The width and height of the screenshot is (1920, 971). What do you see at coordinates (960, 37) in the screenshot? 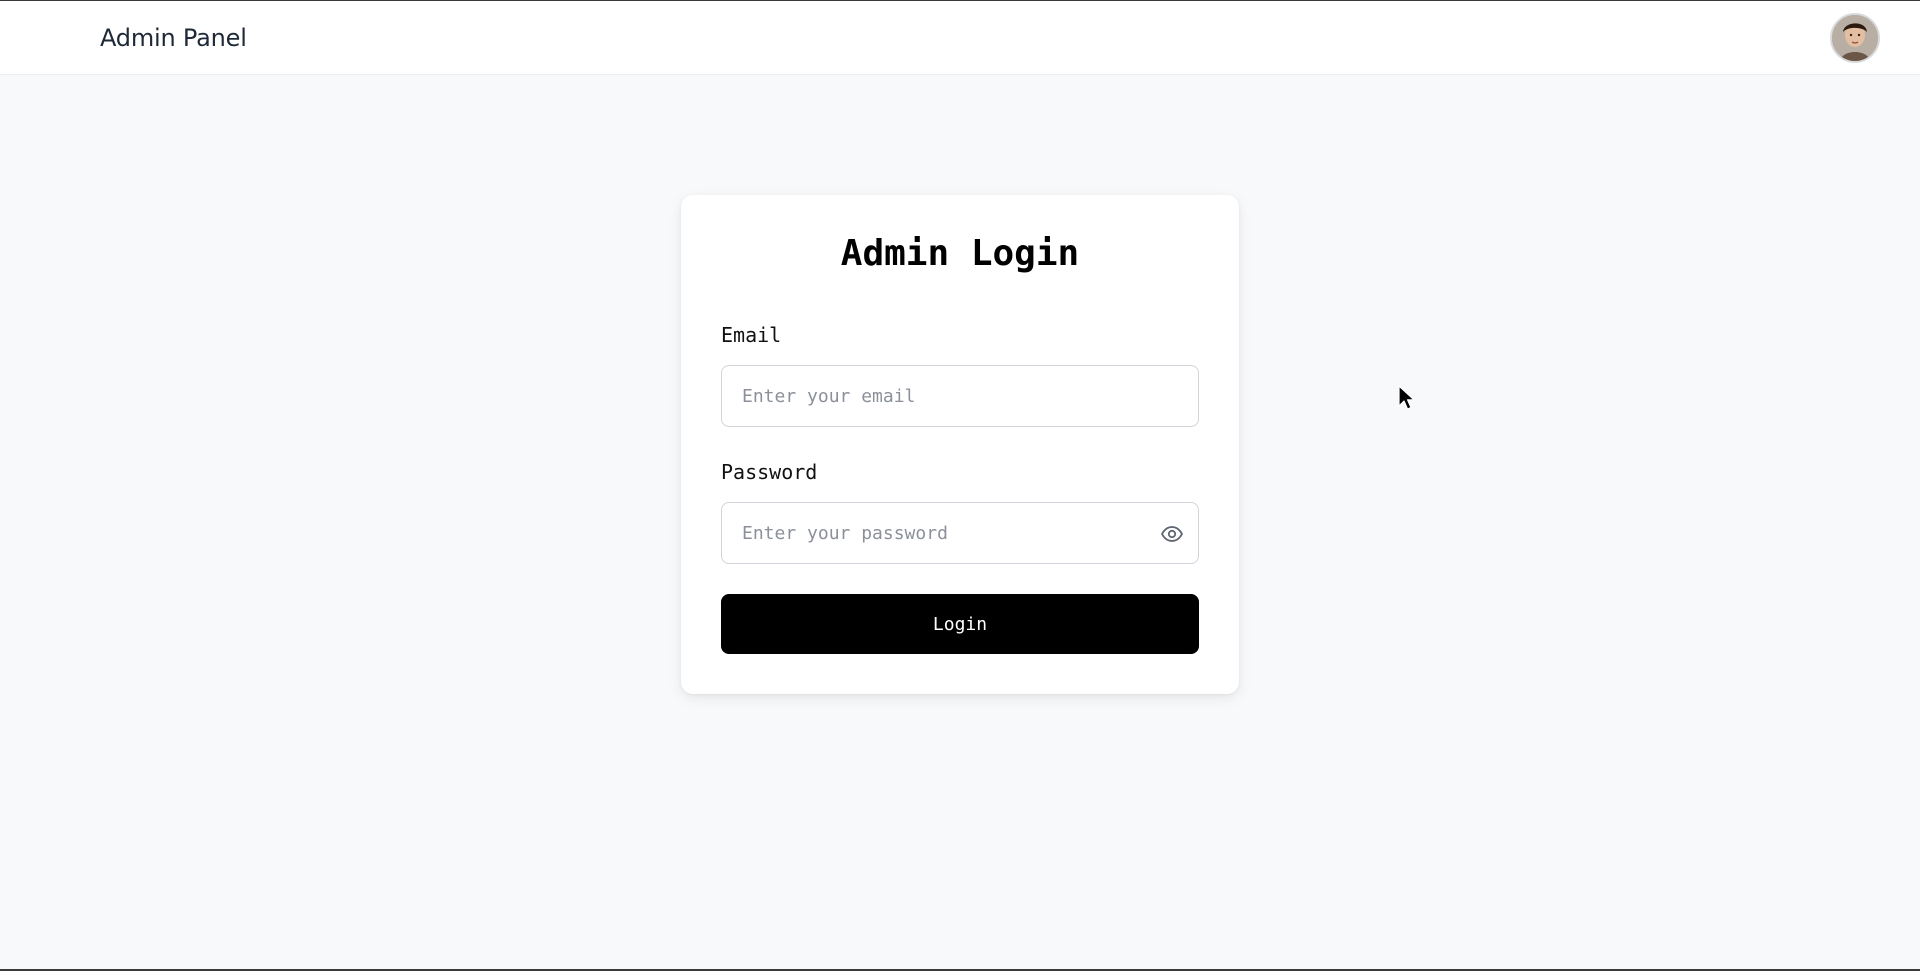
I see `top-navigation-bar: Admin Panel` at bounding box center [960, 37].